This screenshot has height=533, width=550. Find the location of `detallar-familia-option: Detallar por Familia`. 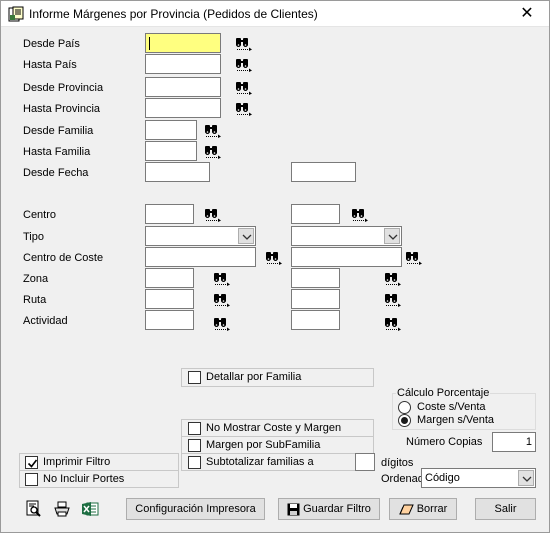

detallar-familia-option: Detallar por Familia is located at coordinates (277, 377).